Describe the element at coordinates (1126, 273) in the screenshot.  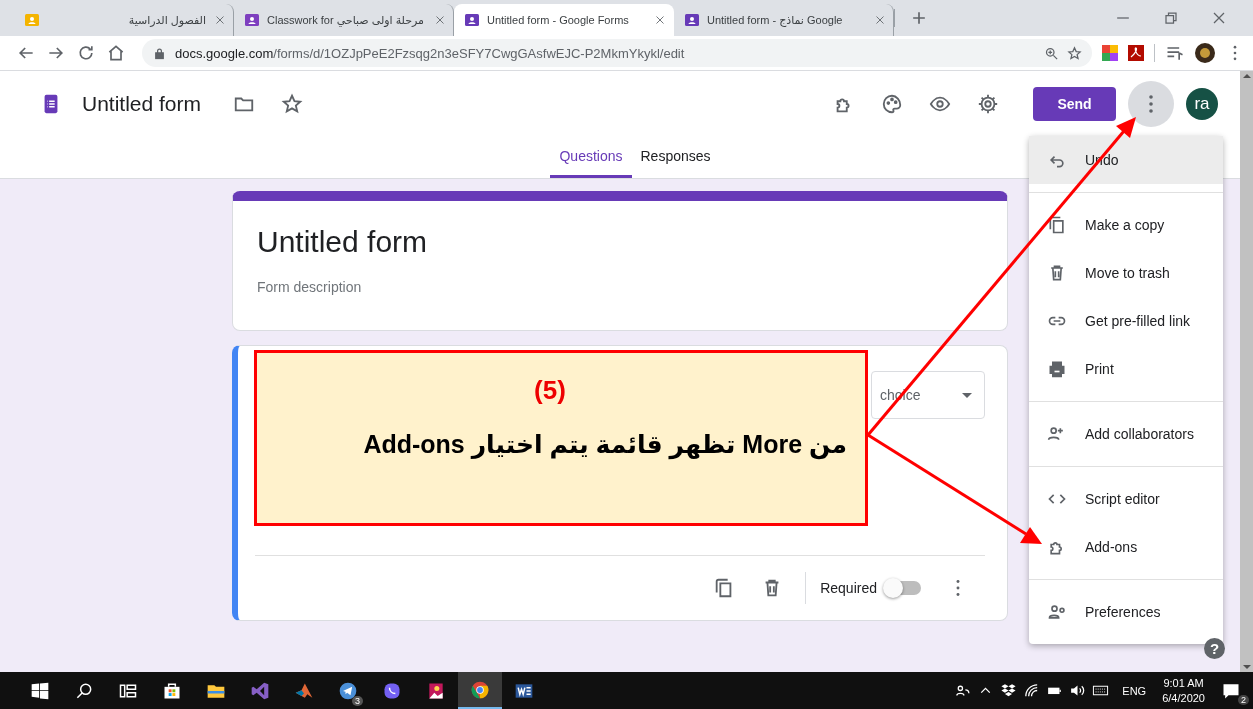
I see `menu-item: Move to trash` at that location.